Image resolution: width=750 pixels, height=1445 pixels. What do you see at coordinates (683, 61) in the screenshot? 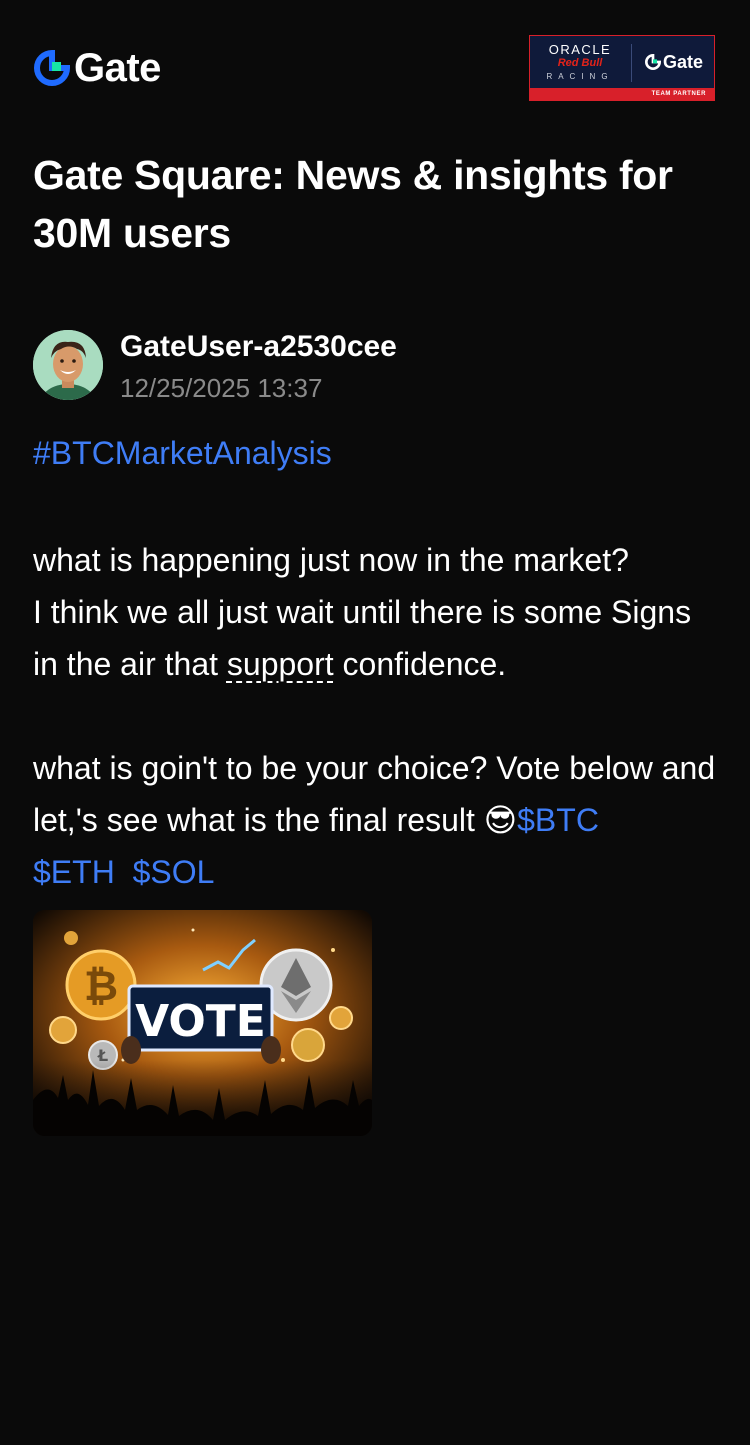
I see `partner-gate-text: Gate` at bounding box center [683, 61].